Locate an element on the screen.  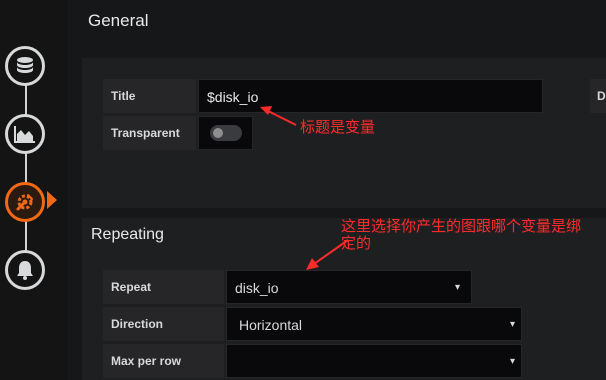
annotation-arrows is located at coordinates (304, 188).